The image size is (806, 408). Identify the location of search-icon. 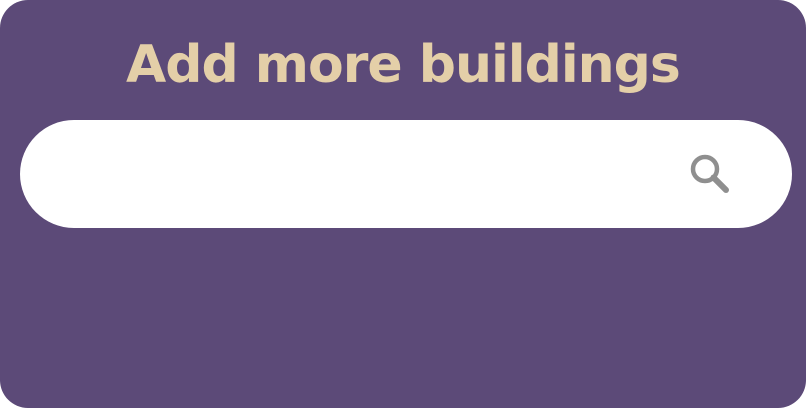
(710, 174).